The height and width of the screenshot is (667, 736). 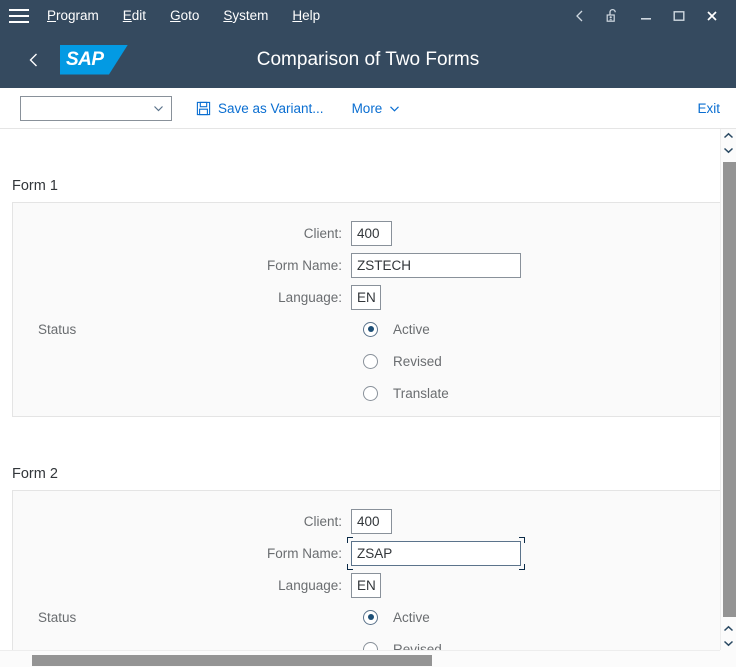 I want to click on form2-client-input, so click(x=371, y=521).